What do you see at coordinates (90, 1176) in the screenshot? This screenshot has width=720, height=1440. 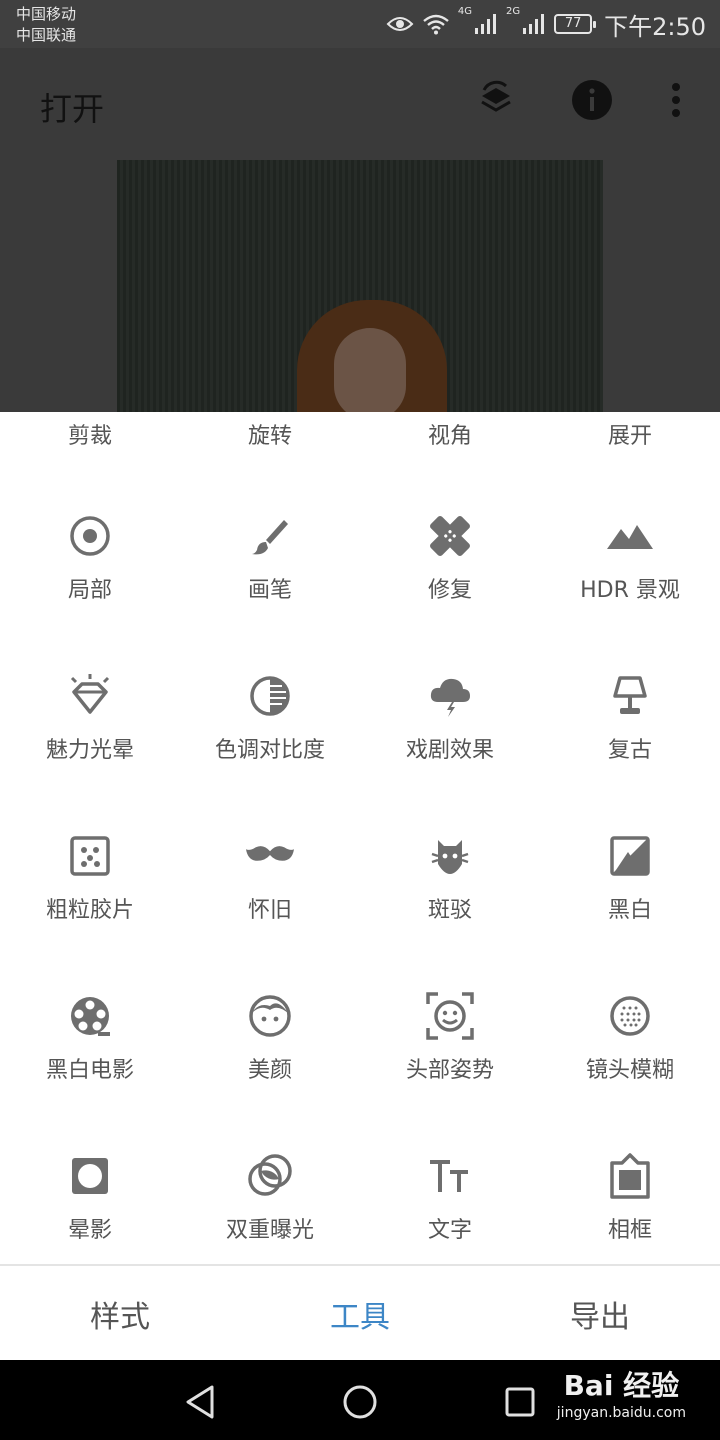 I see `vignette-icon` at bounding box center [90, 1176].